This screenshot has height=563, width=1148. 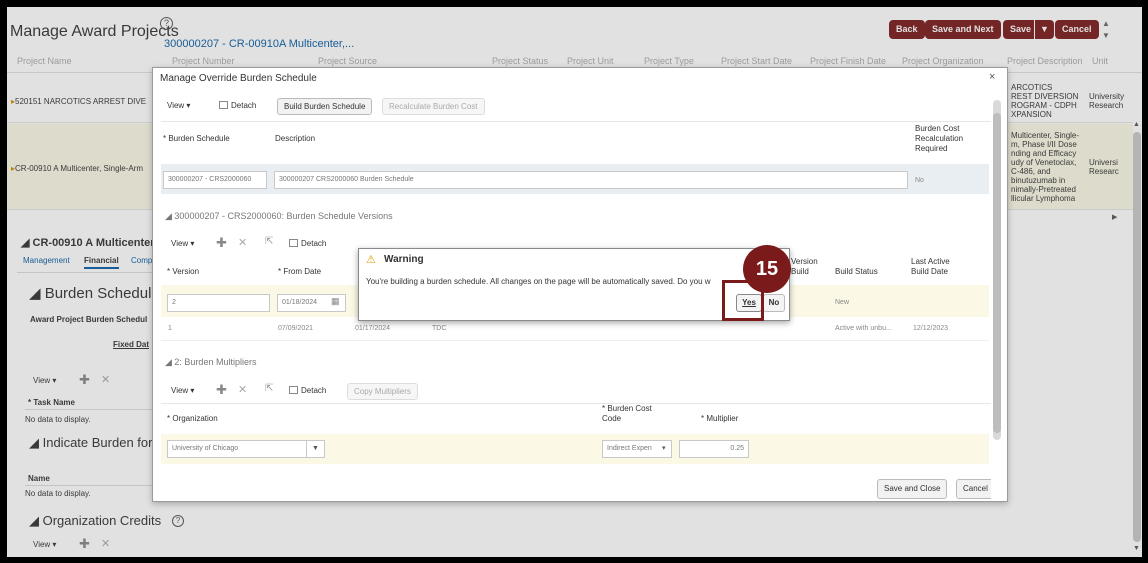 I want to click on multiplier-col: Multiplier, so click(x=719, y=418).